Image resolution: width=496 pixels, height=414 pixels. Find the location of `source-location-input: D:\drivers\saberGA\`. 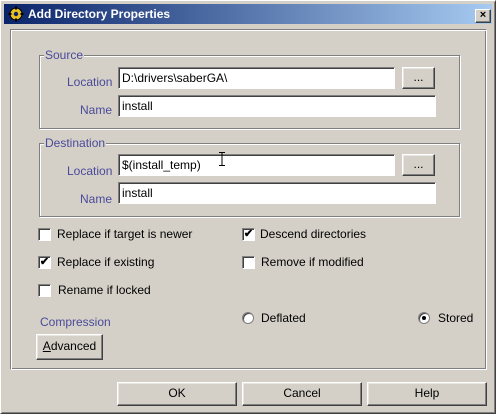

source-location-input: D:\drivers\saberGA\ is located at coordinates (256, 78).